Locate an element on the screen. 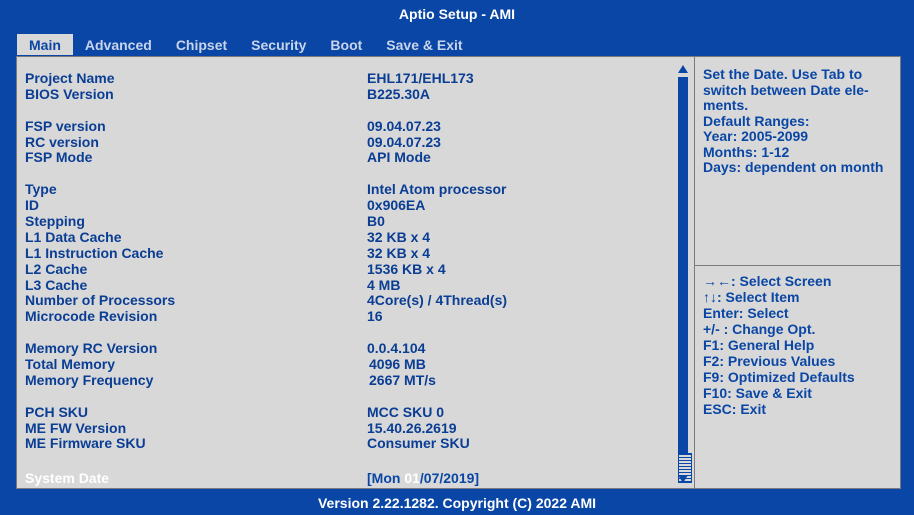 The width and height of the screenshot is (914, 515). info-label: Project Name is located at coordinates (70, 78).